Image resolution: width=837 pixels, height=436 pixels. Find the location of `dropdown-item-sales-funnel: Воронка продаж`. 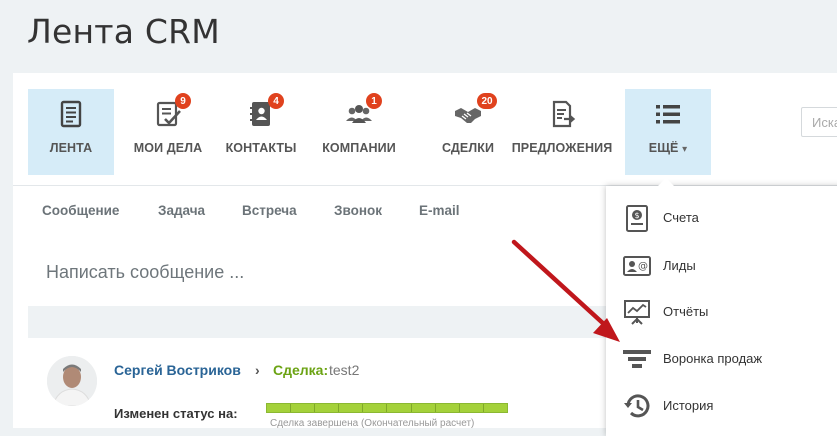

dropdown-item-sales-funnel: Воронка продаж is located at coordinates (721, 358).